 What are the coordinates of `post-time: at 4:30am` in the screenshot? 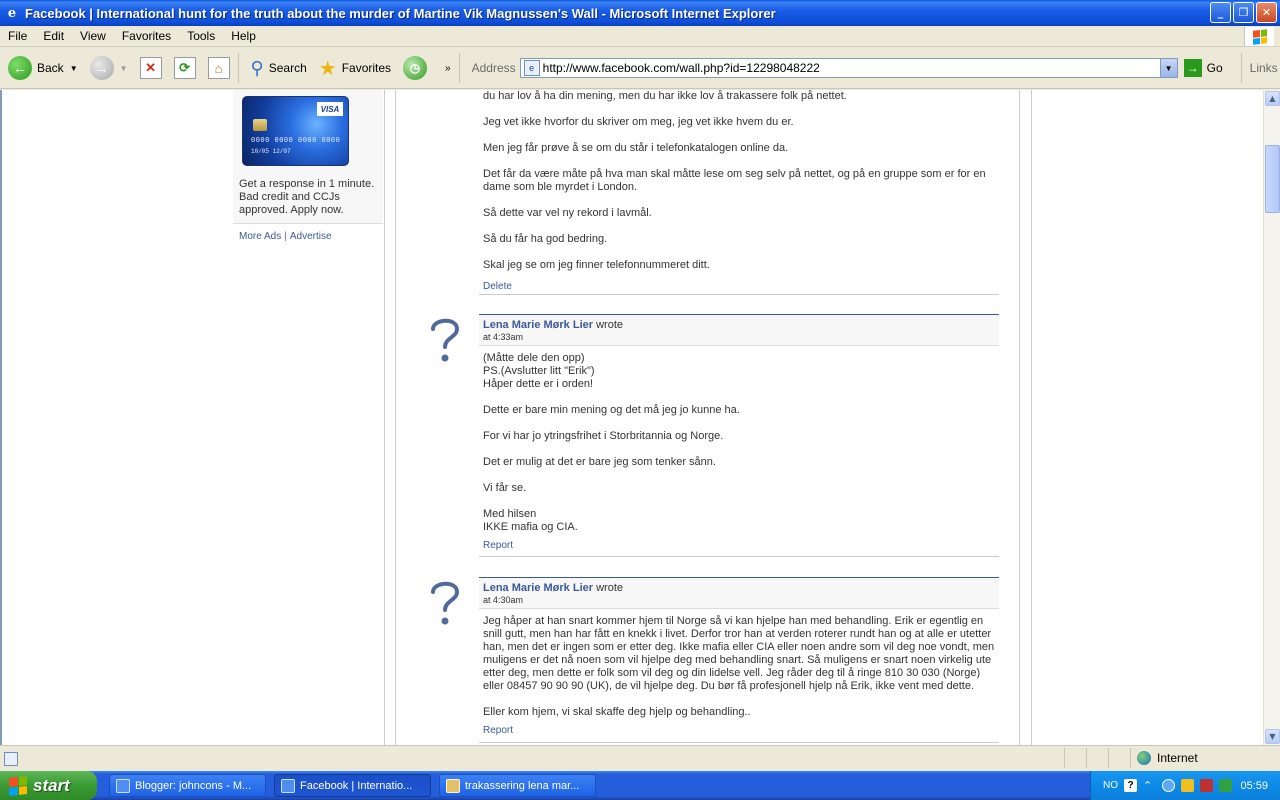 It's located at (503, 600).